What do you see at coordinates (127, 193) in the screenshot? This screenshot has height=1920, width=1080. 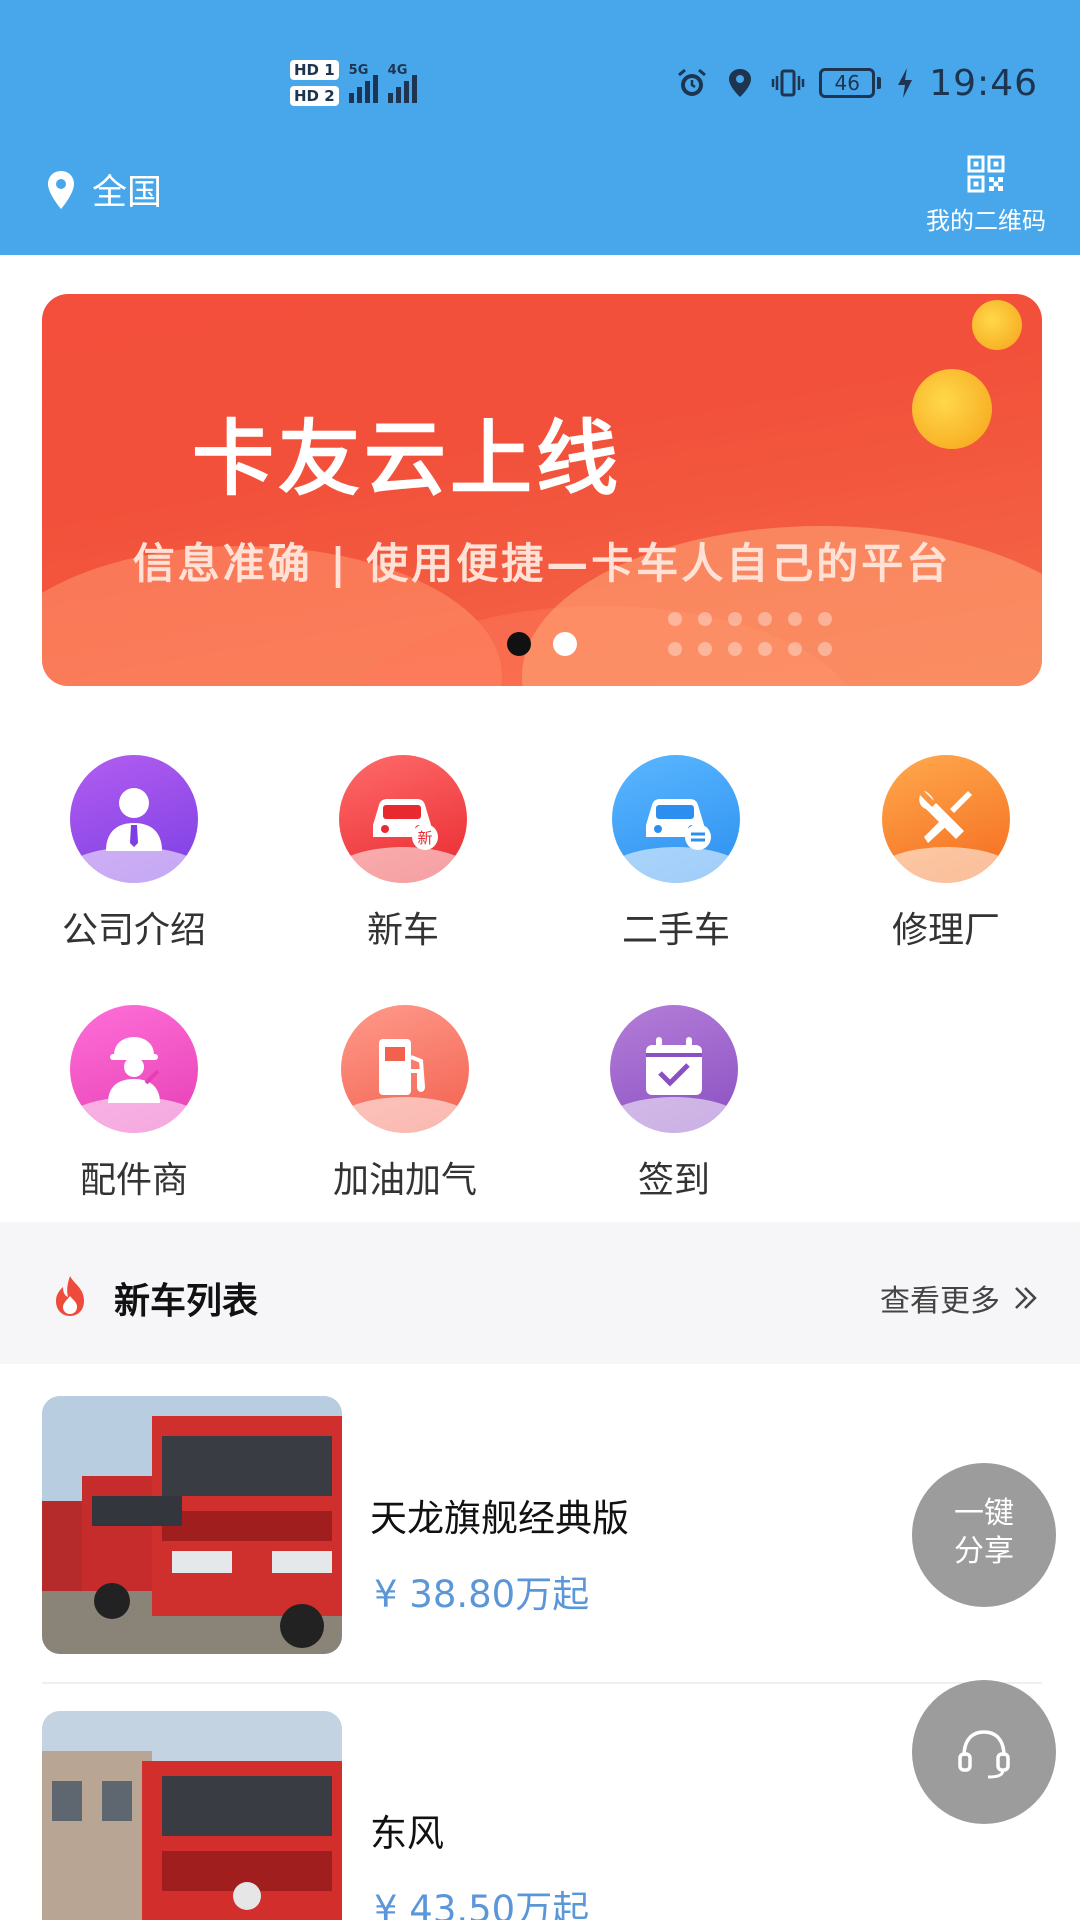 I see `location-label: 全国` at bounding box center [127, 193].